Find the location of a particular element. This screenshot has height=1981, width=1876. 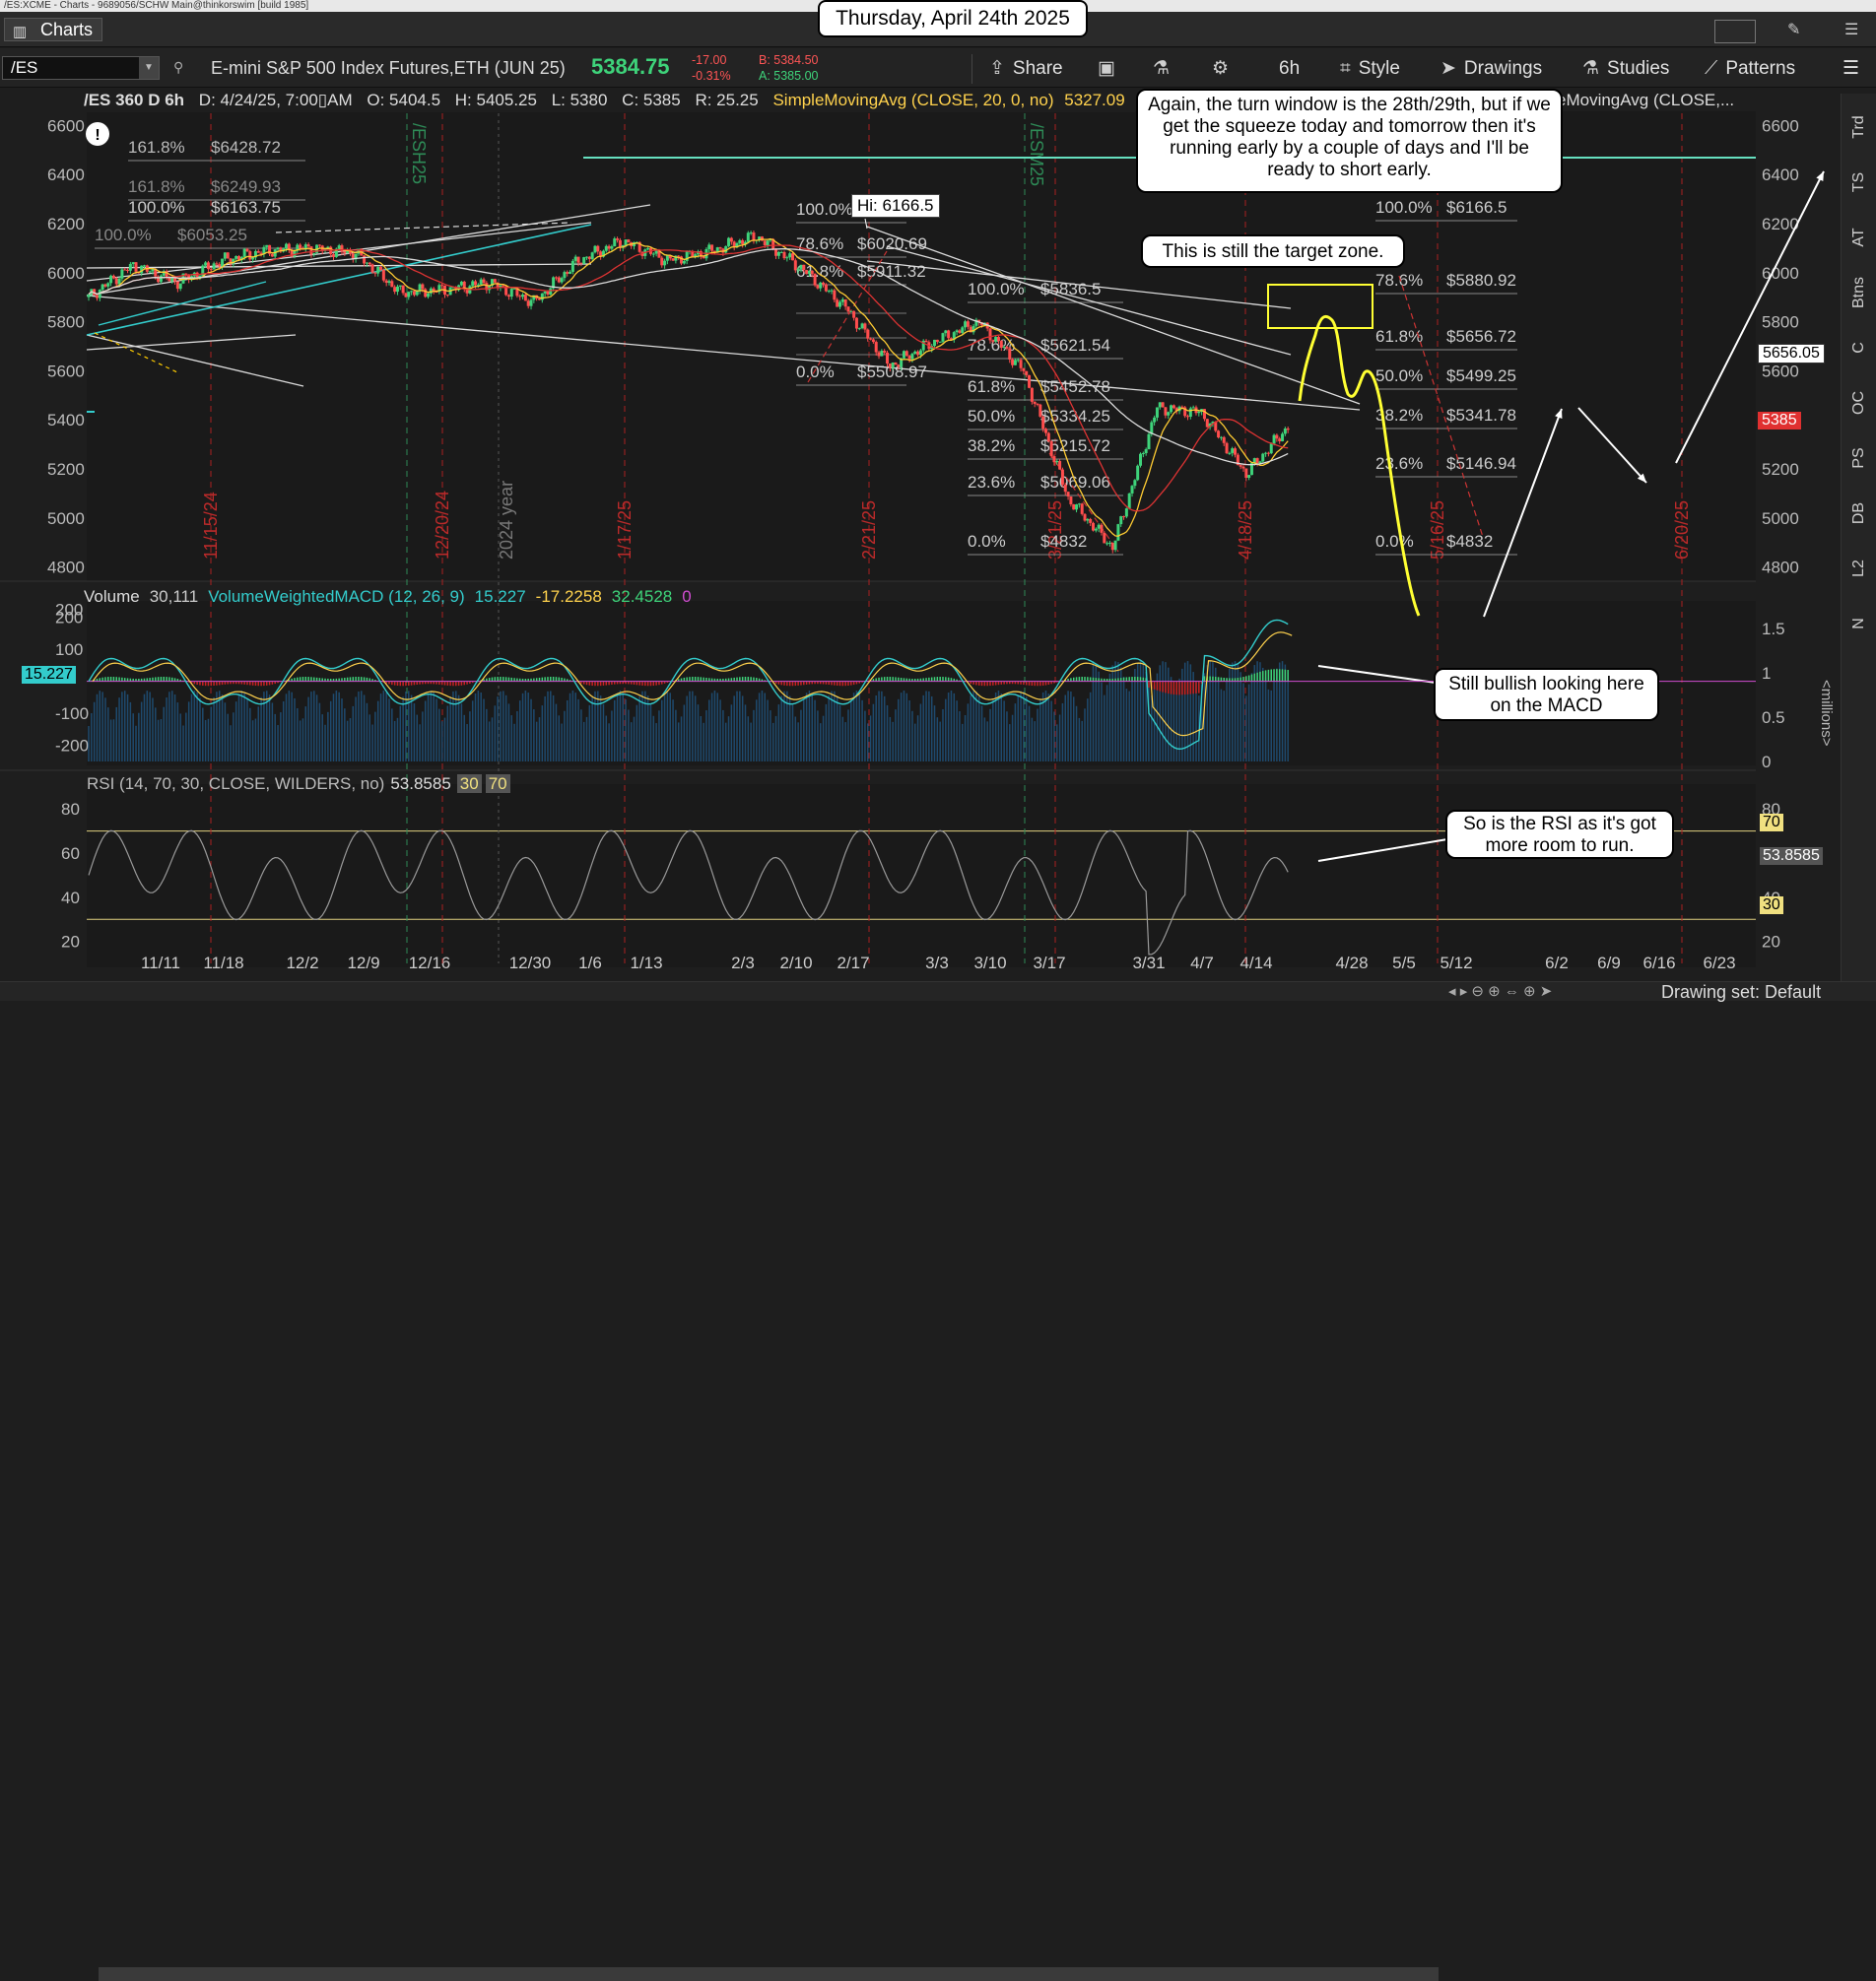

x-tick-label: 6/16 is located at coordinates (1658, 963).